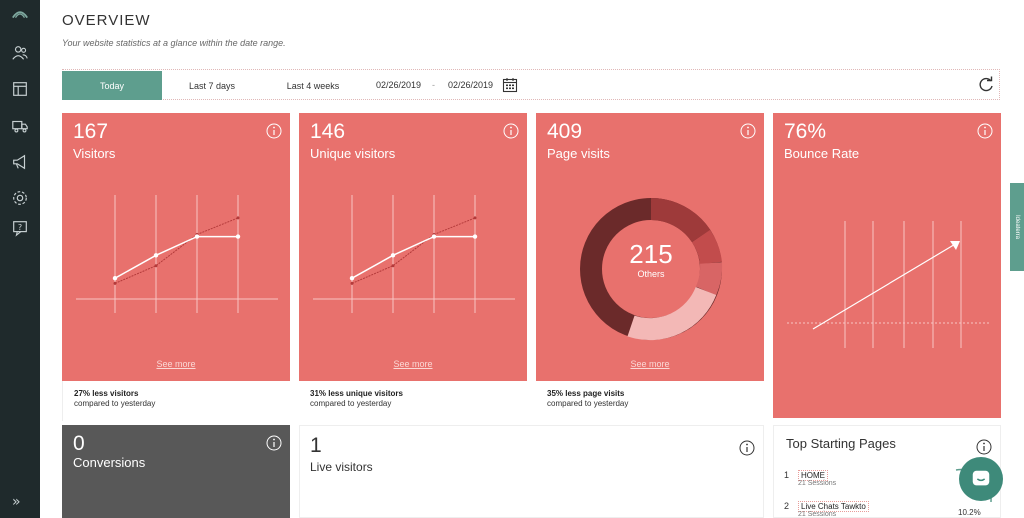  I want to click on unique-visitors-card: 146 Unique visitors See more, so click(413, 247).